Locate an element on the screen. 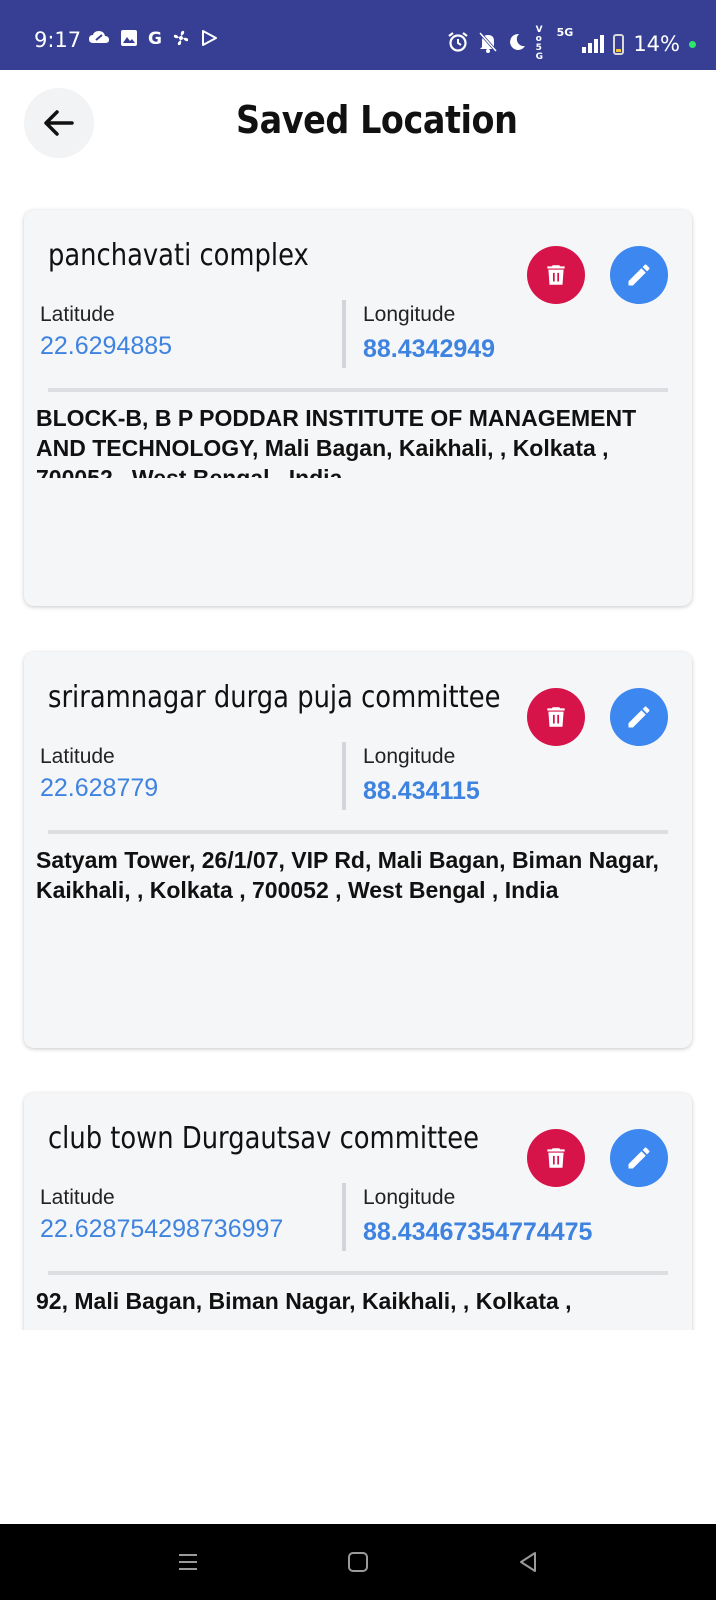 Image resolution: width=716 pixels, height=1600 pixels. status-system-icons: Vo 5G 5G 14% is located at coordinates (571, 44).